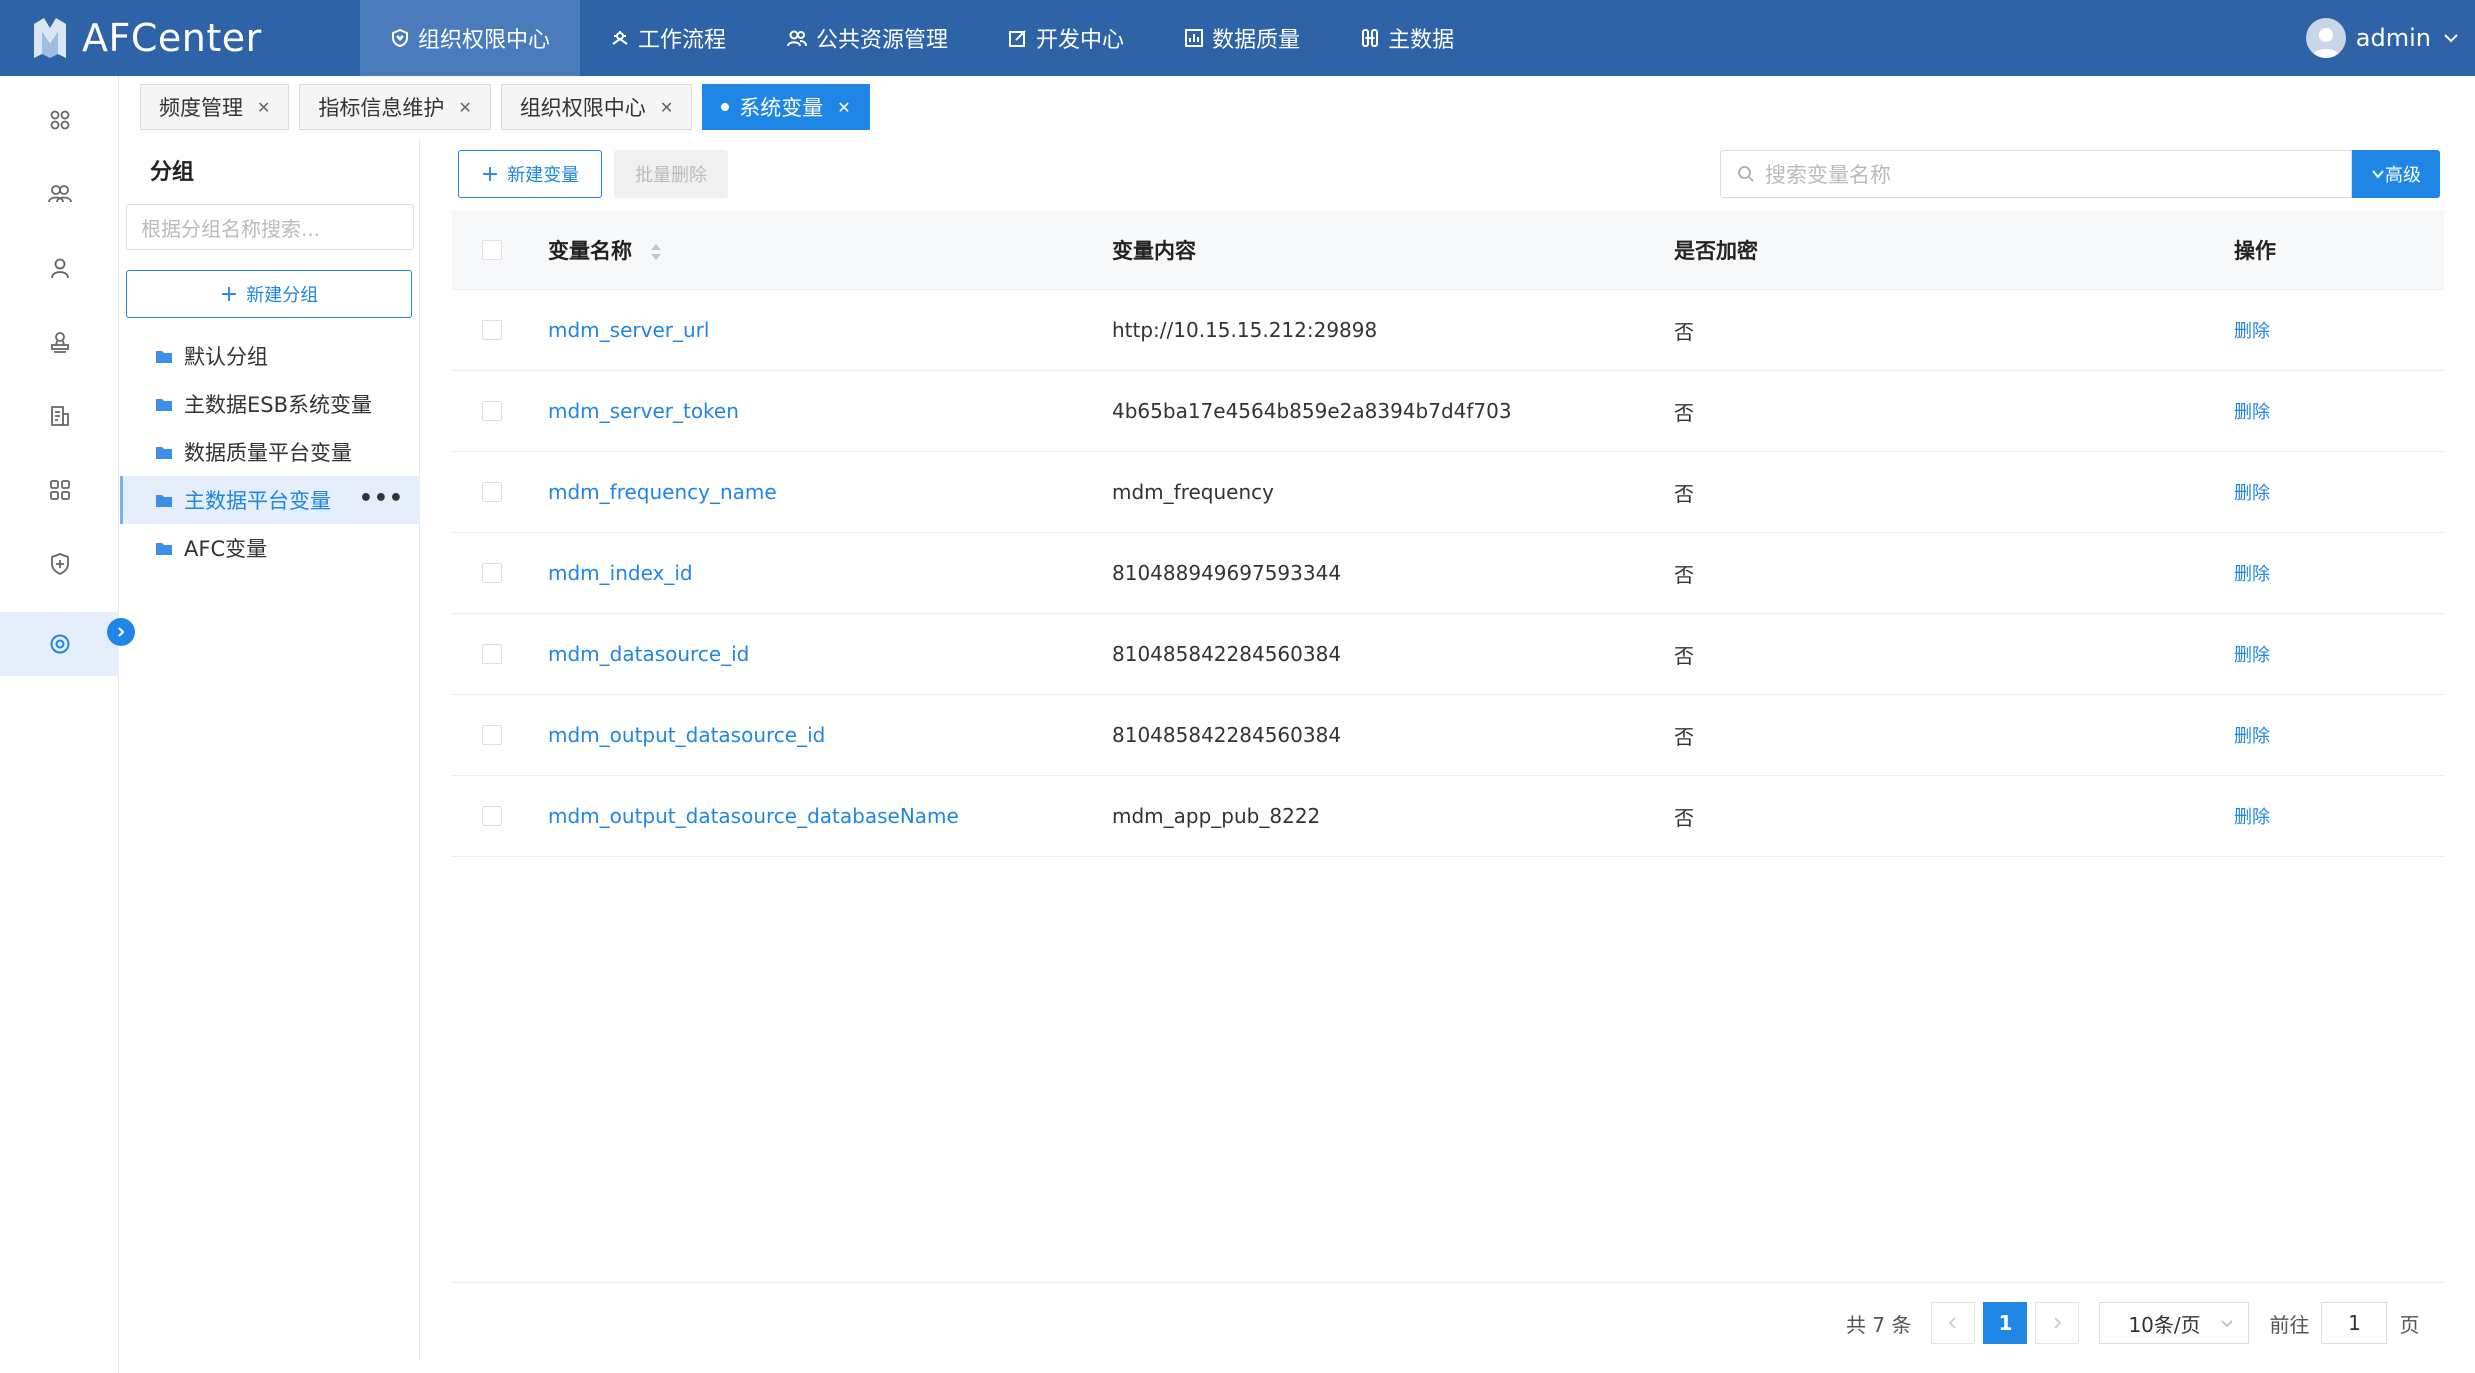  Describe the element at coordinates (1066, 38) in the screenshot. I see `nav-item-dev-center: 开发中心` at that location.